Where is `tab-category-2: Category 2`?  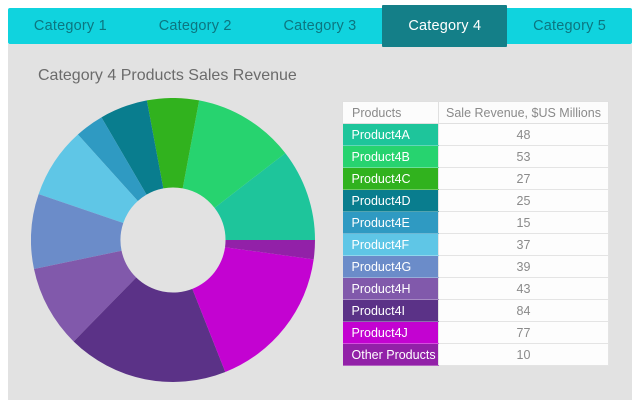
tab-category-2: Category 2 is located at coordinates (195, 26).